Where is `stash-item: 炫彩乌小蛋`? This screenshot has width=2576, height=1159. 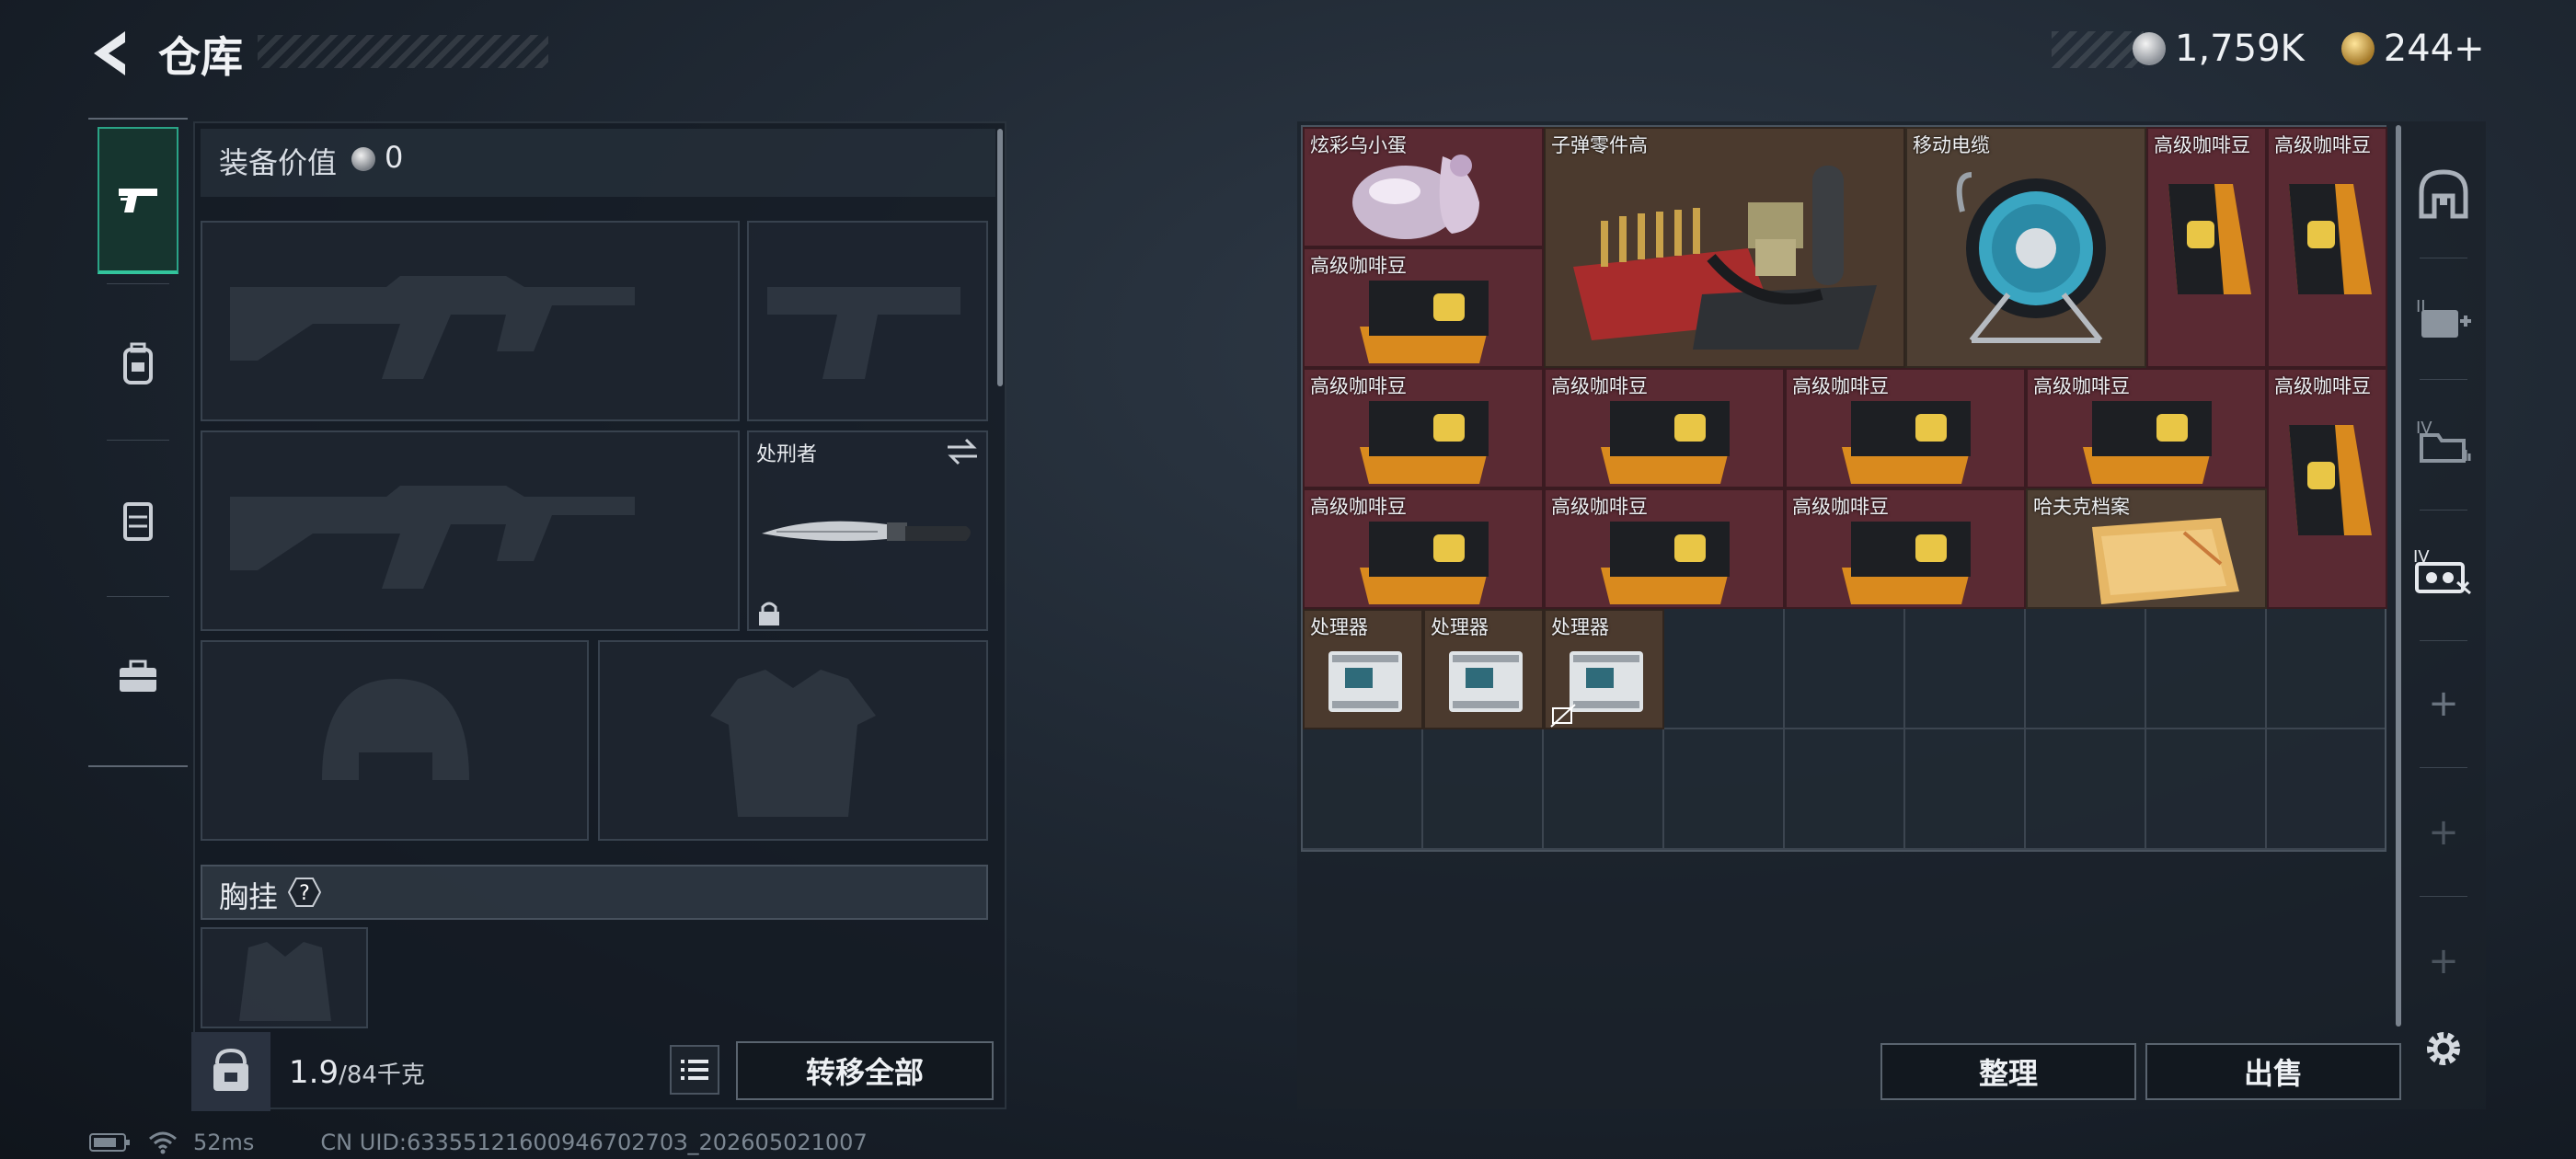 stash-item: 炫彩乌小蛋 is located at coordinates (1423, 187).